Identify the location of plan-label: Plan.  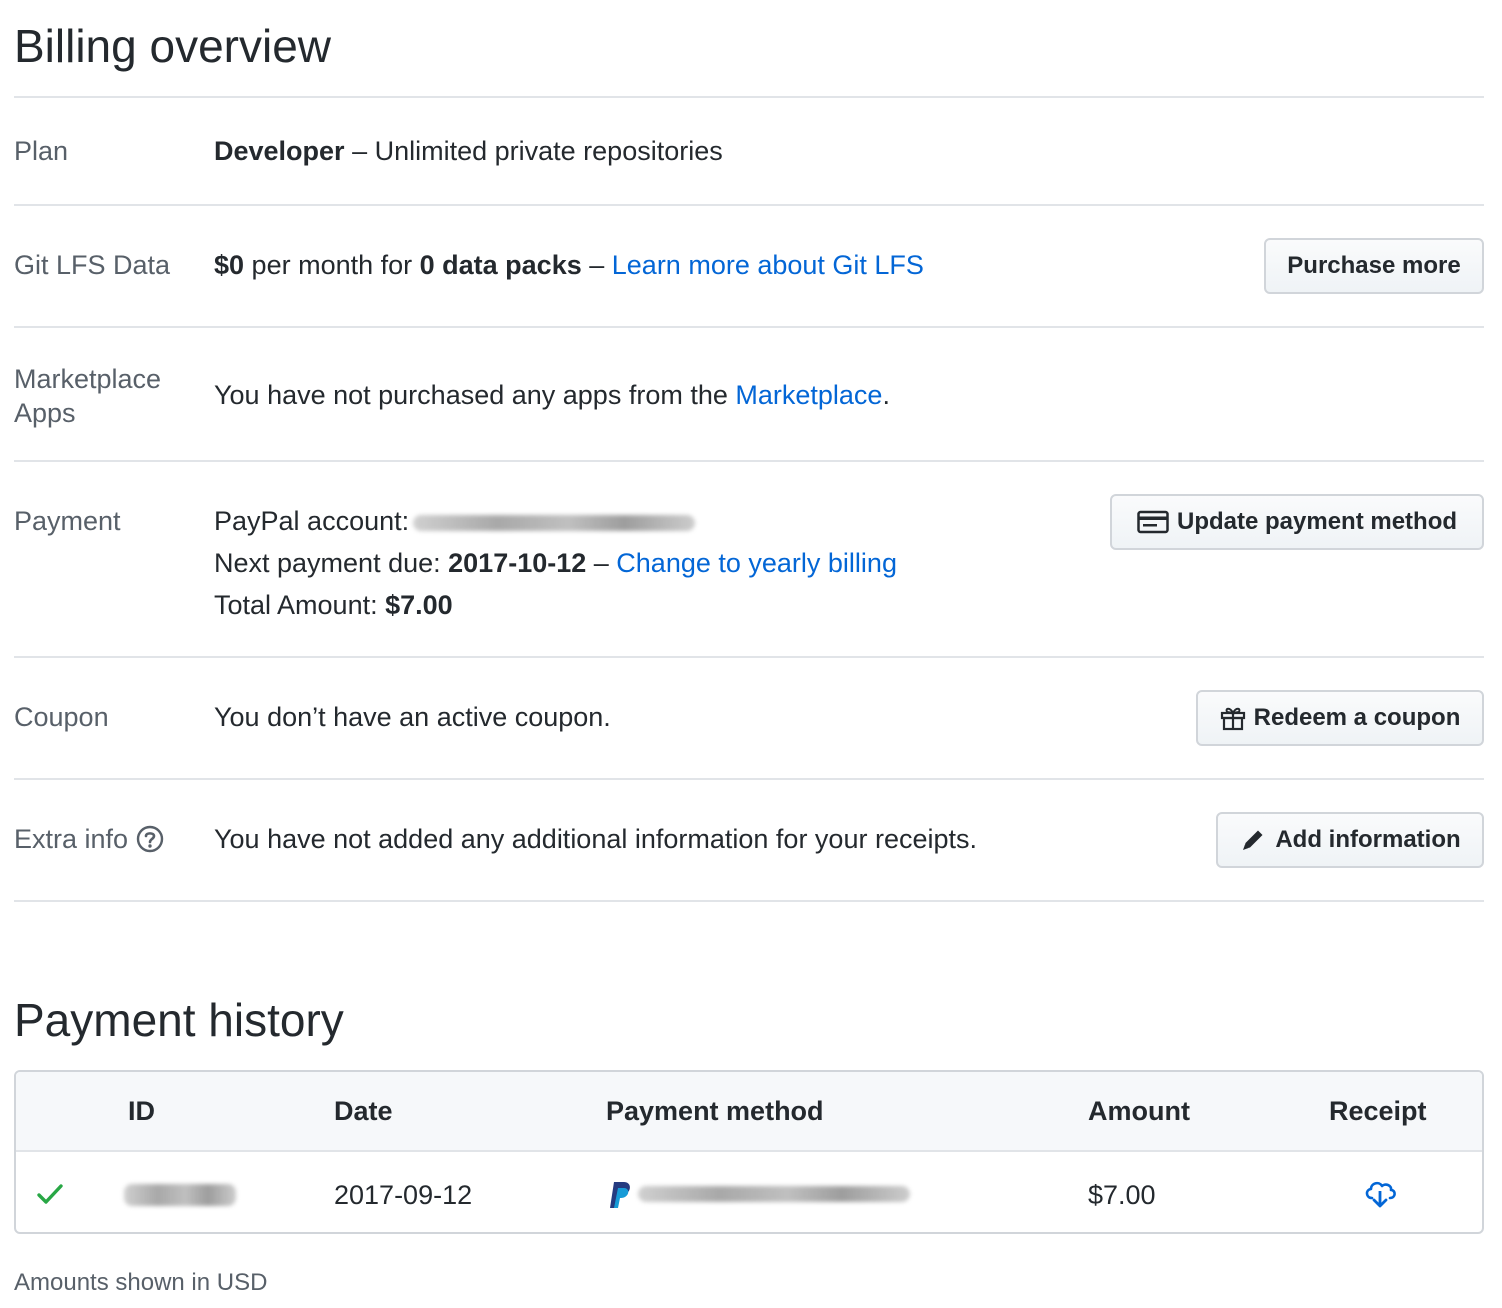
(41, 151).